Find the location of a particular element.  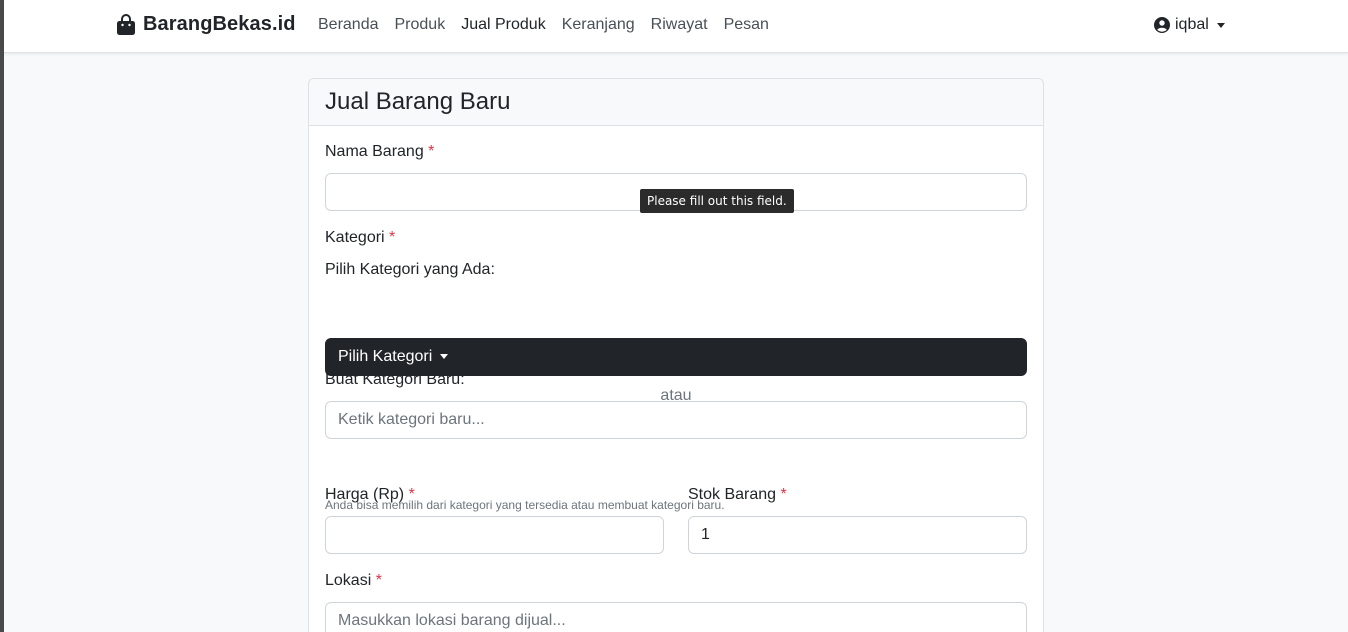

harga-label: Harga (Rp) * is located at coordinates (370, 495).